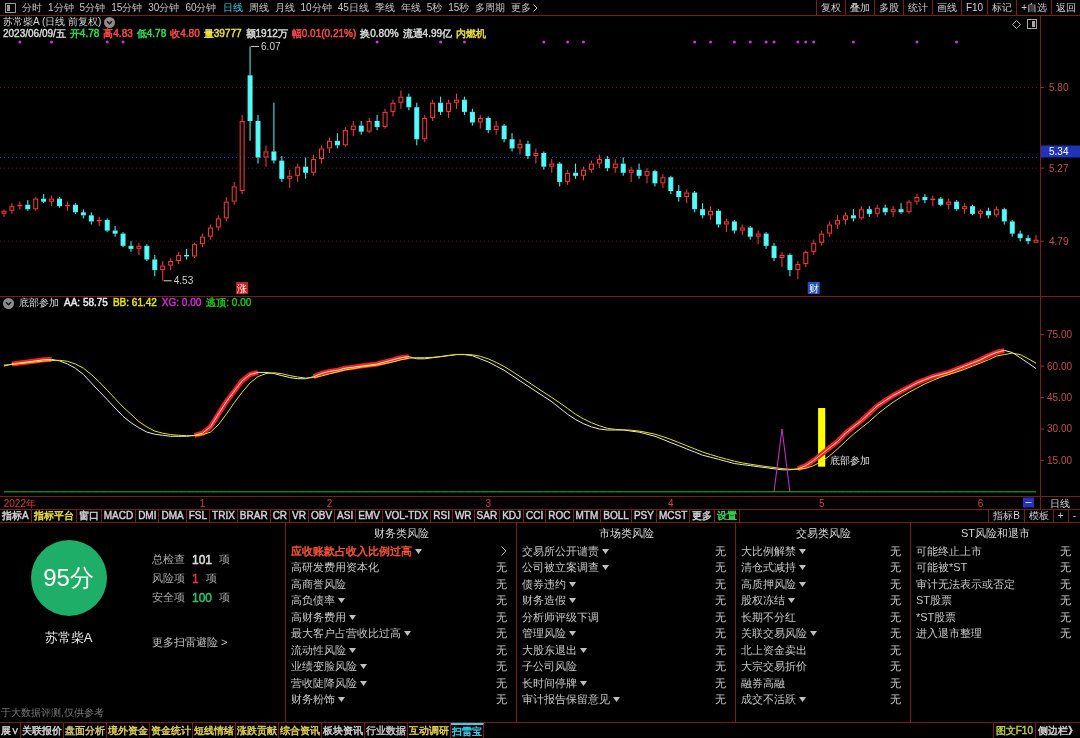  What do you see at coordinates (148, 516) in the screenshot?
I see `indicator-tab: DMI` at bounding box center [148, 516].